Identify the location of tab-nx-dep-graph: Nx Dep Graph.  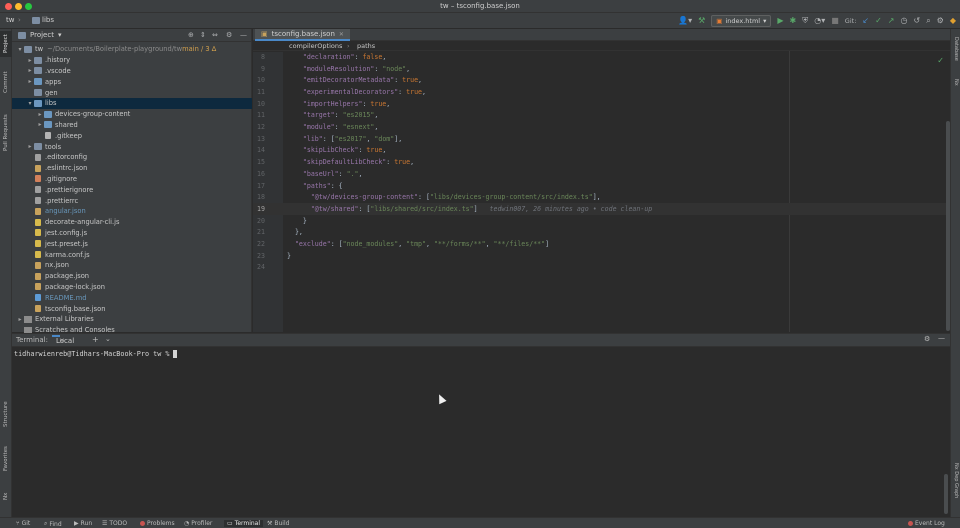
(955, 481).